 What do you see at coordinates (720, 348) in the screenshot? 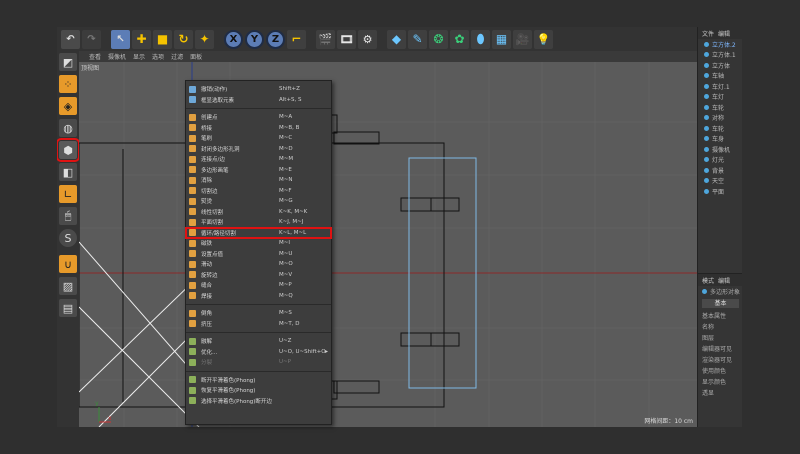
I see `attribute-row: 编辑器可见` at bounding box center [720, 348].